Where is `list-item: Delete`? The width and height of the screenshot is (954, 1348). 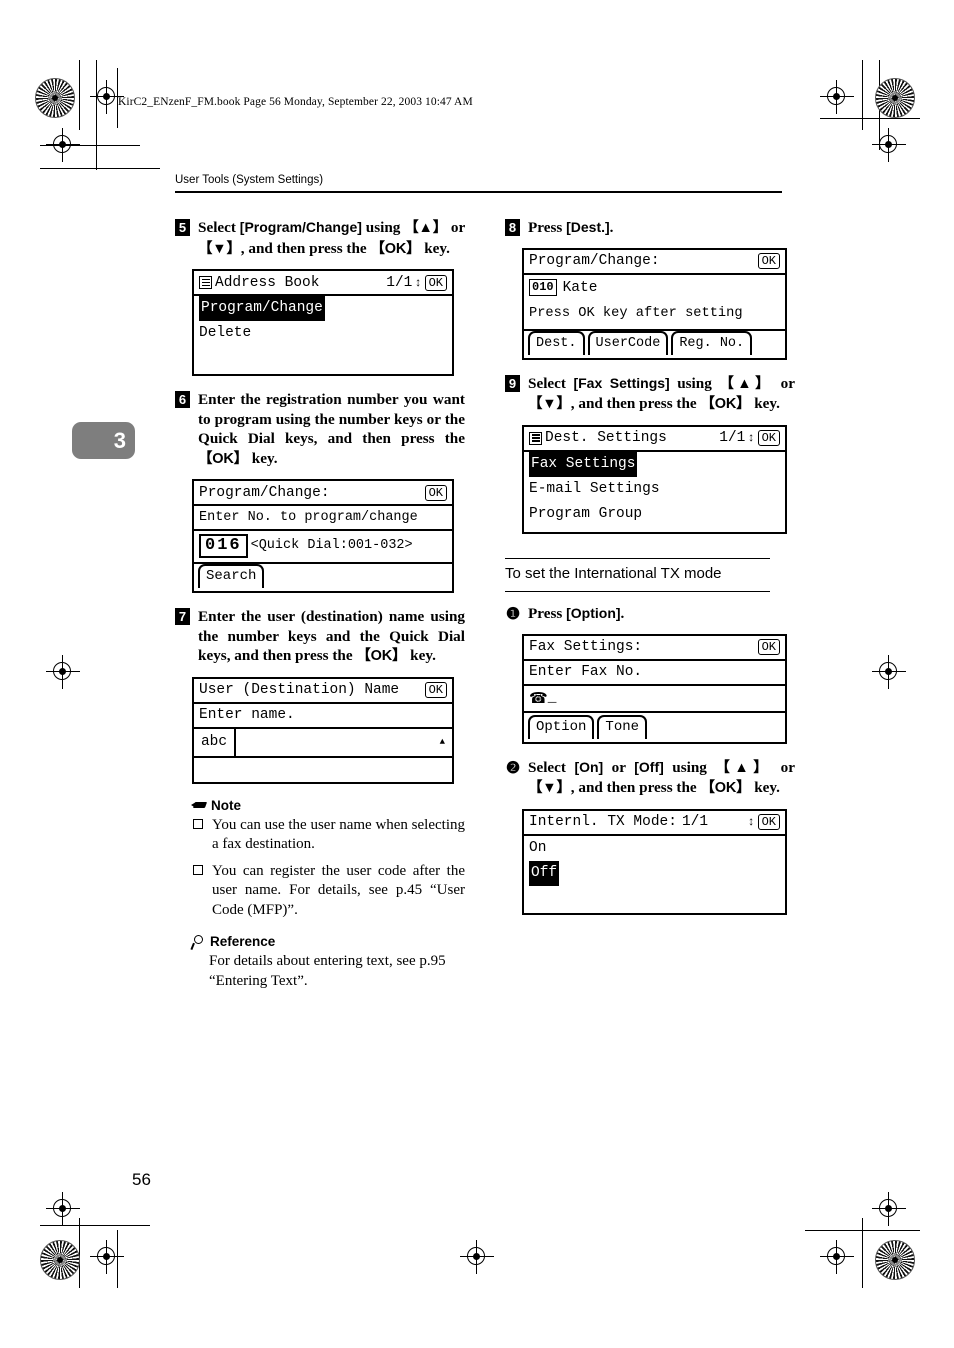
list-item: Delete is located at coordinates (323, 333).